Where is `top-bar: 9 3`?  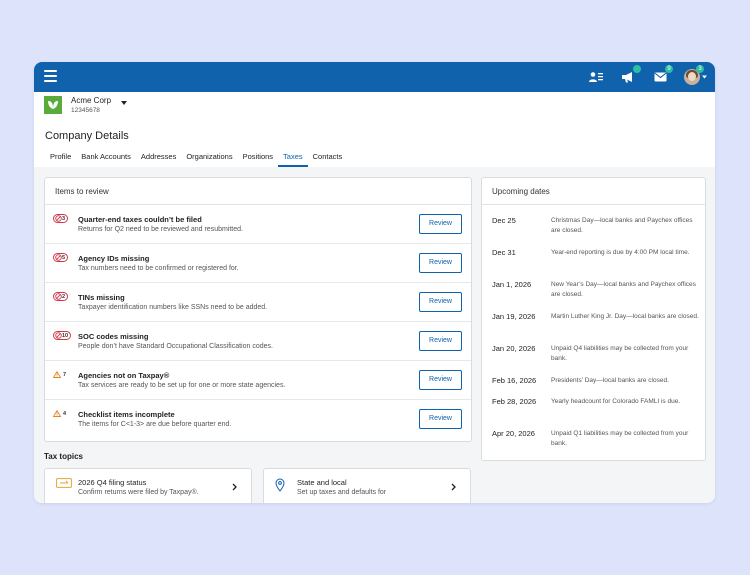
top-bar: 9 3 is located at coordinates (374, 77).